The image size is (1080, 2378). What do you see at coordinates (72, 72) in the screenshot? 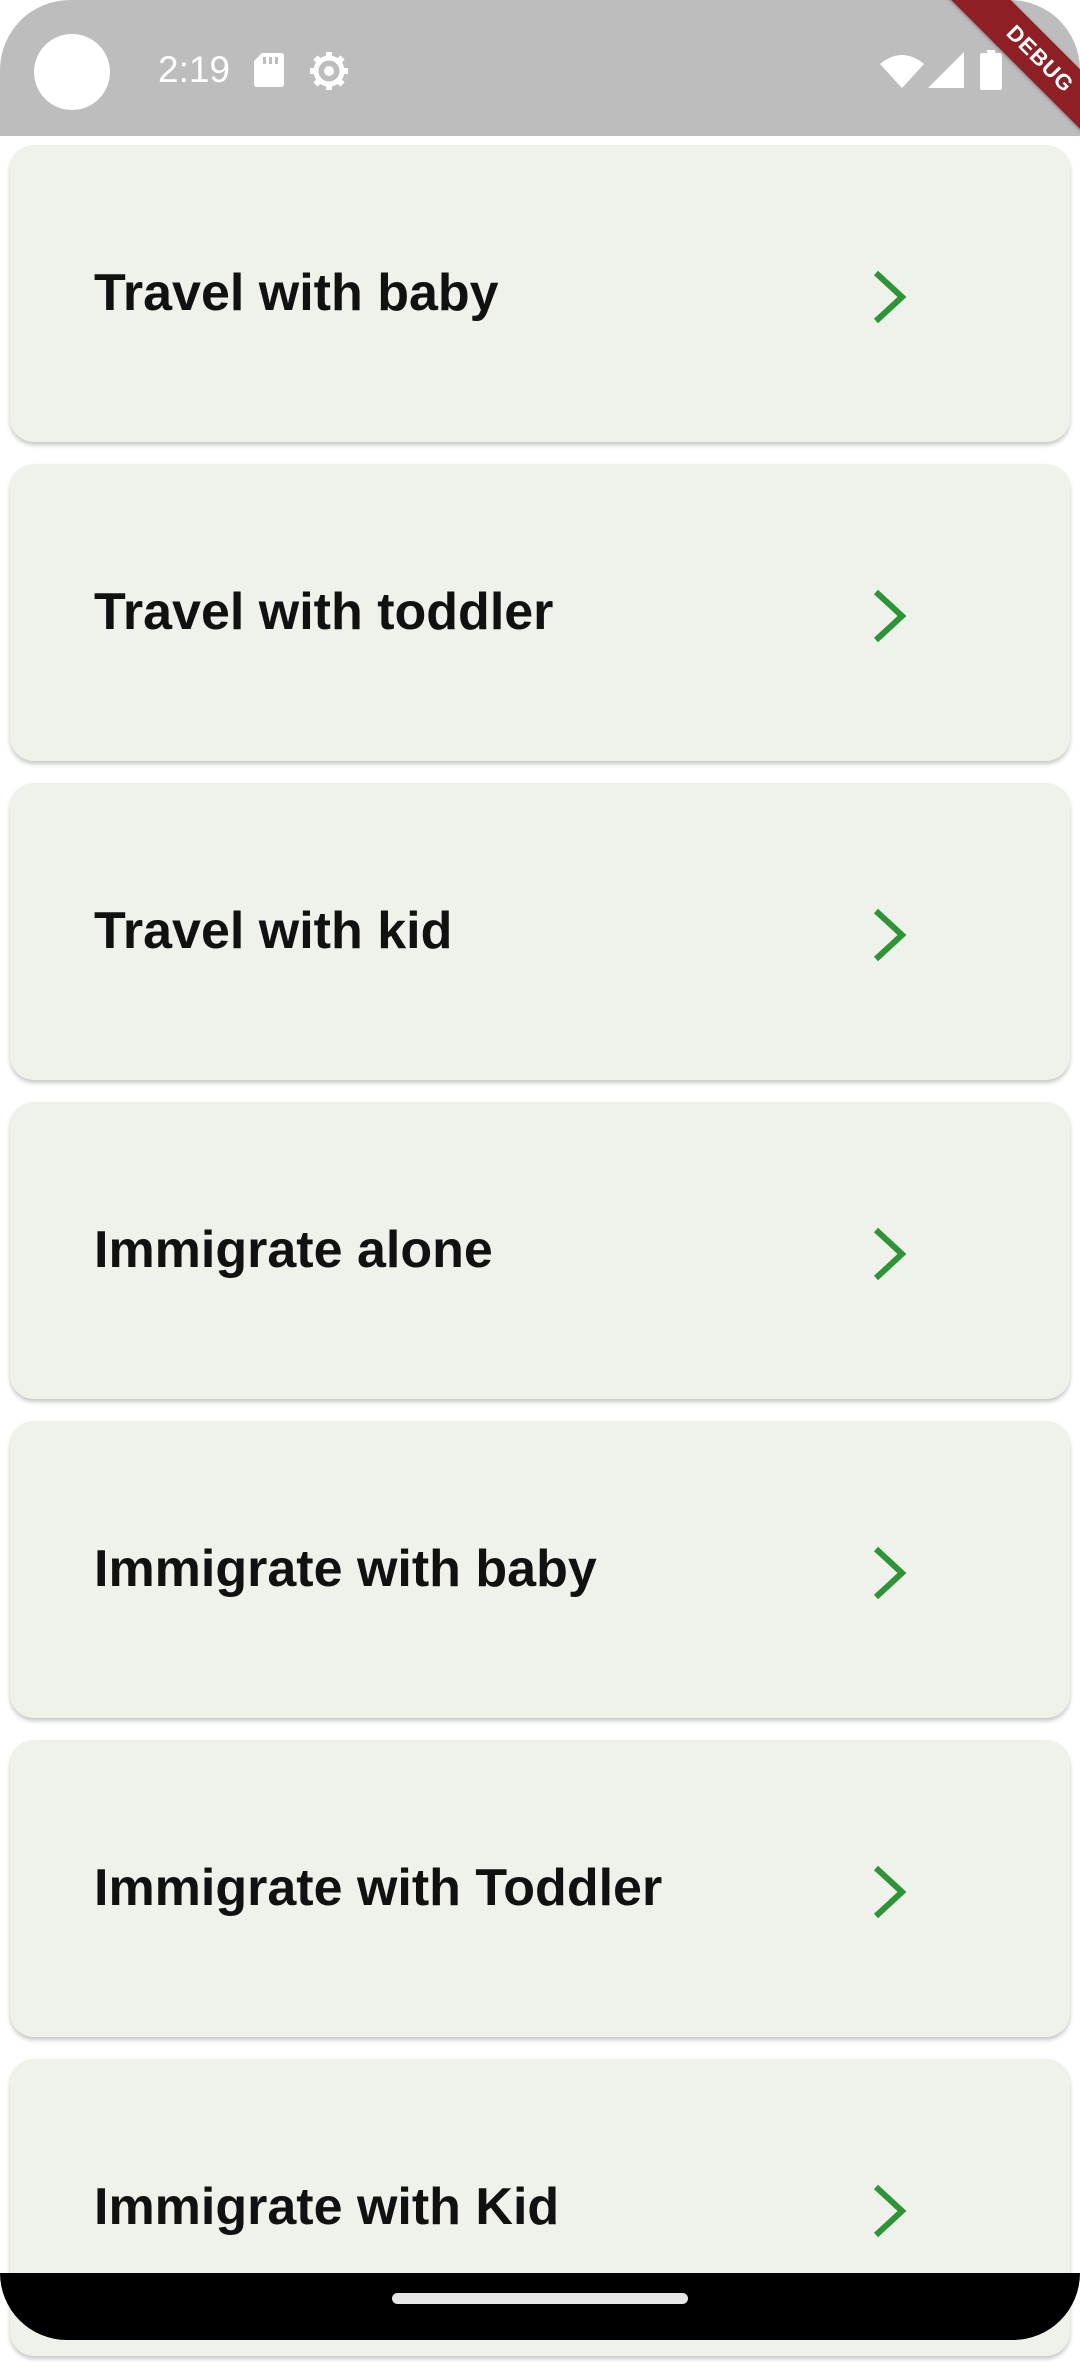
I see `camera-cutout` at bounding box center [72, 72].